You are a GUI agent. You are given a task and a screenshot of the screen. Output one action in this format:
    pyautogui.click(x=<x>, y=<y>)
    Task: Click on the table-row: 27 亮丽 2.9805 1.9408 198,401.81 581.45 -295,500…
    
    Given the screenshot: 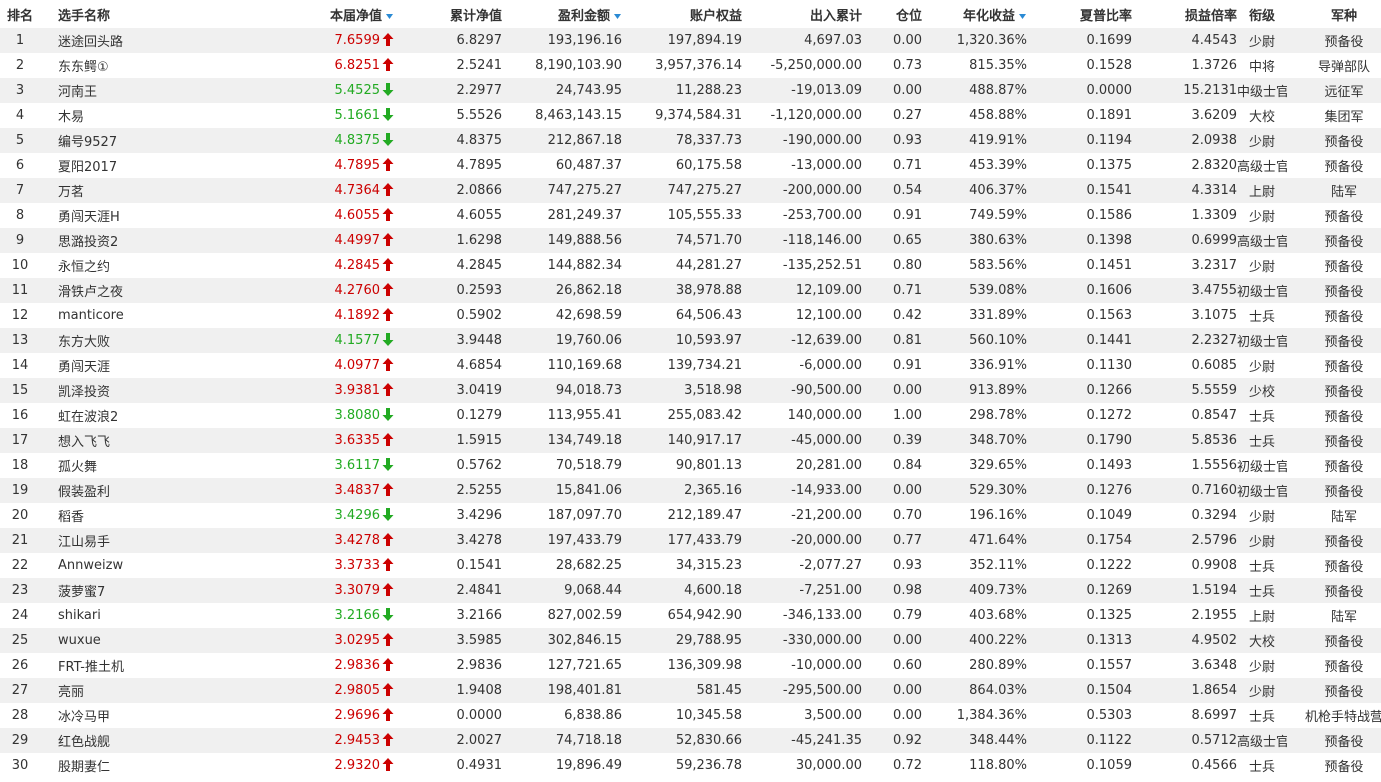 What is the action you would take?
    pyautogui.click(x=690, y=690)
    